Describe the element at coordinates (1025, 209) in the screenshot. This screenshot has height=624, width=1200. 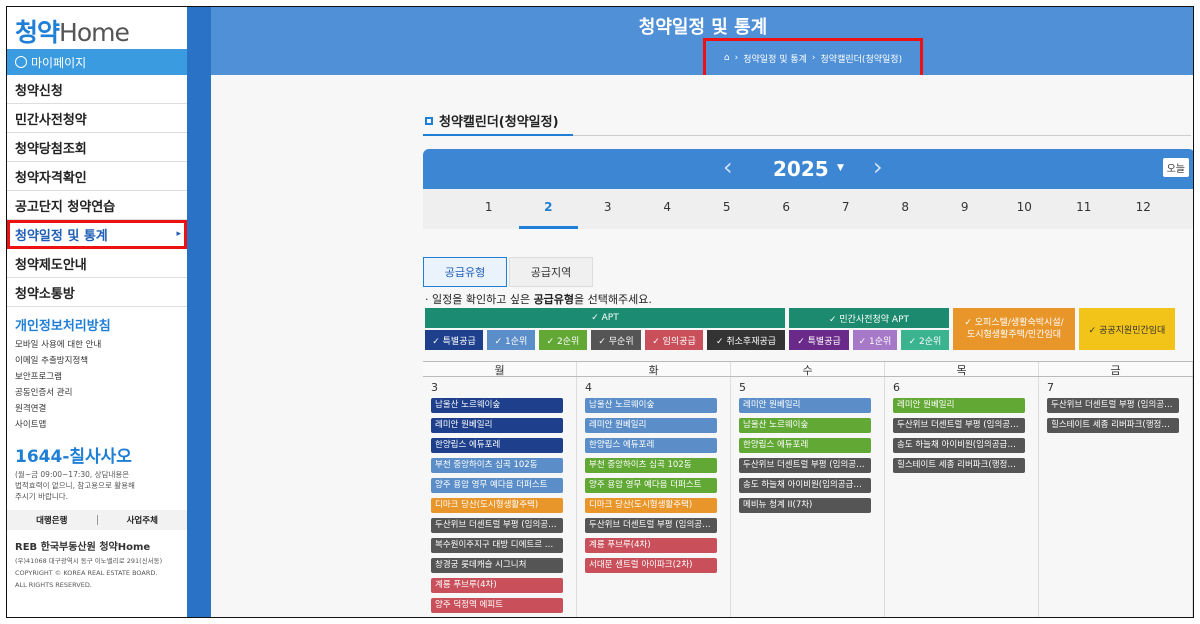
I see `tab-month-10: 10` at that location.